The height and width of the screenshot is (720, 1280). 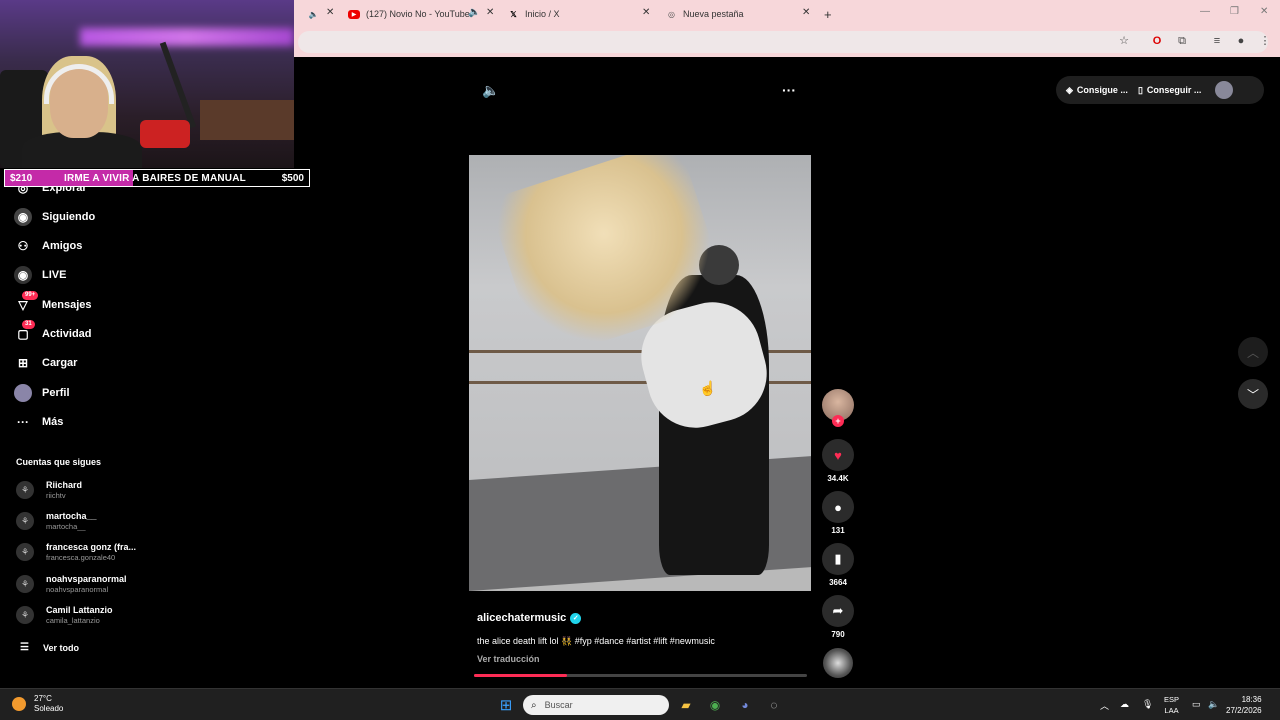 What do you see at coordinates (713, 14) in the screenshot?
I see `tab-title: Nueva pestaña` at bounding box center [713, 14].